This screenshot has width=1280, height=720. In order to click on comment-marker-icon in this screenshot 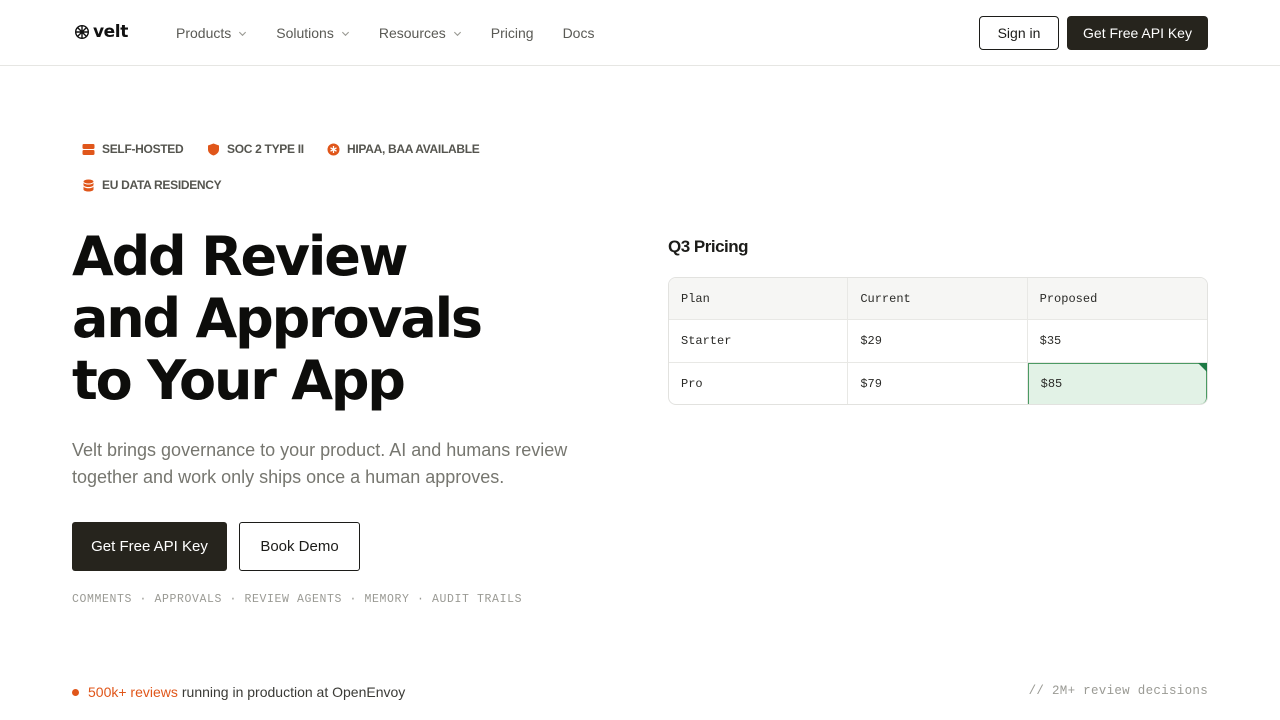, I will do `click(1202, 367)`.